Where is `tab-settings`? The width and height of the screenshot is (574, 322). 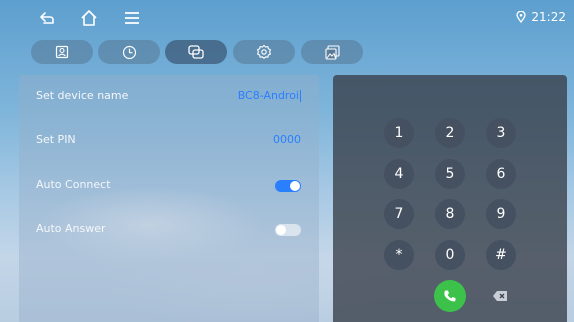 tab-settings is located at coordinates (264, 52).